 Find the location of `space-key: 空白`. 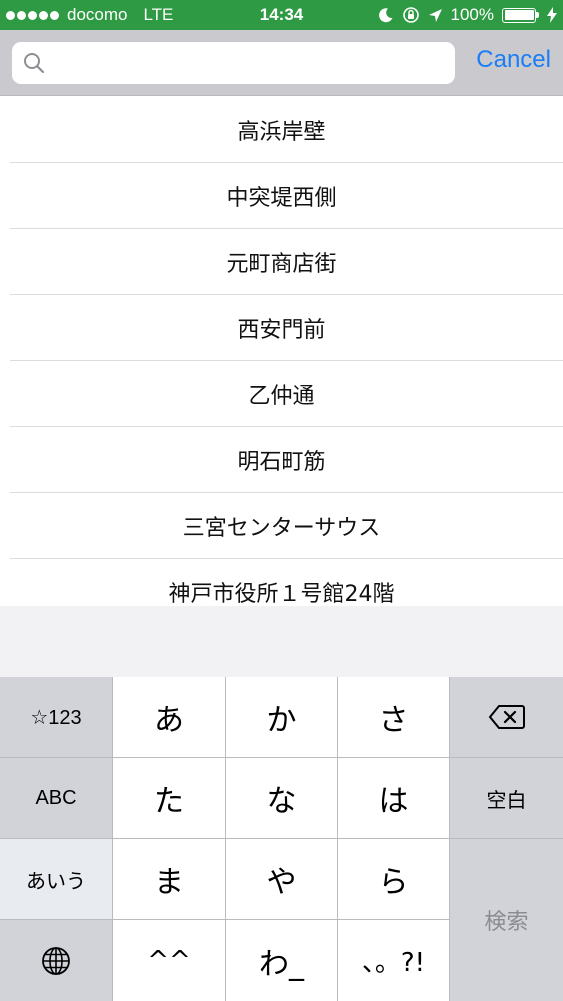

space-key: 空白 is located at coordinates (506, 798).